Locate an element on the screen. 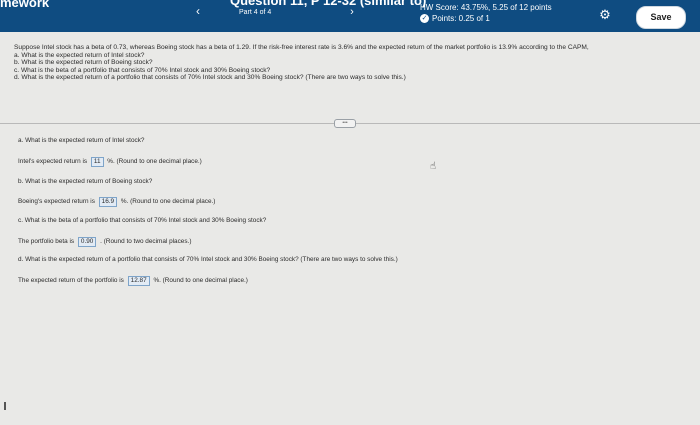 The height and width of the screenshot is (425, 700). question-title: Question 11, P 12-32 (similar to) is located at coordinates (328, 4).